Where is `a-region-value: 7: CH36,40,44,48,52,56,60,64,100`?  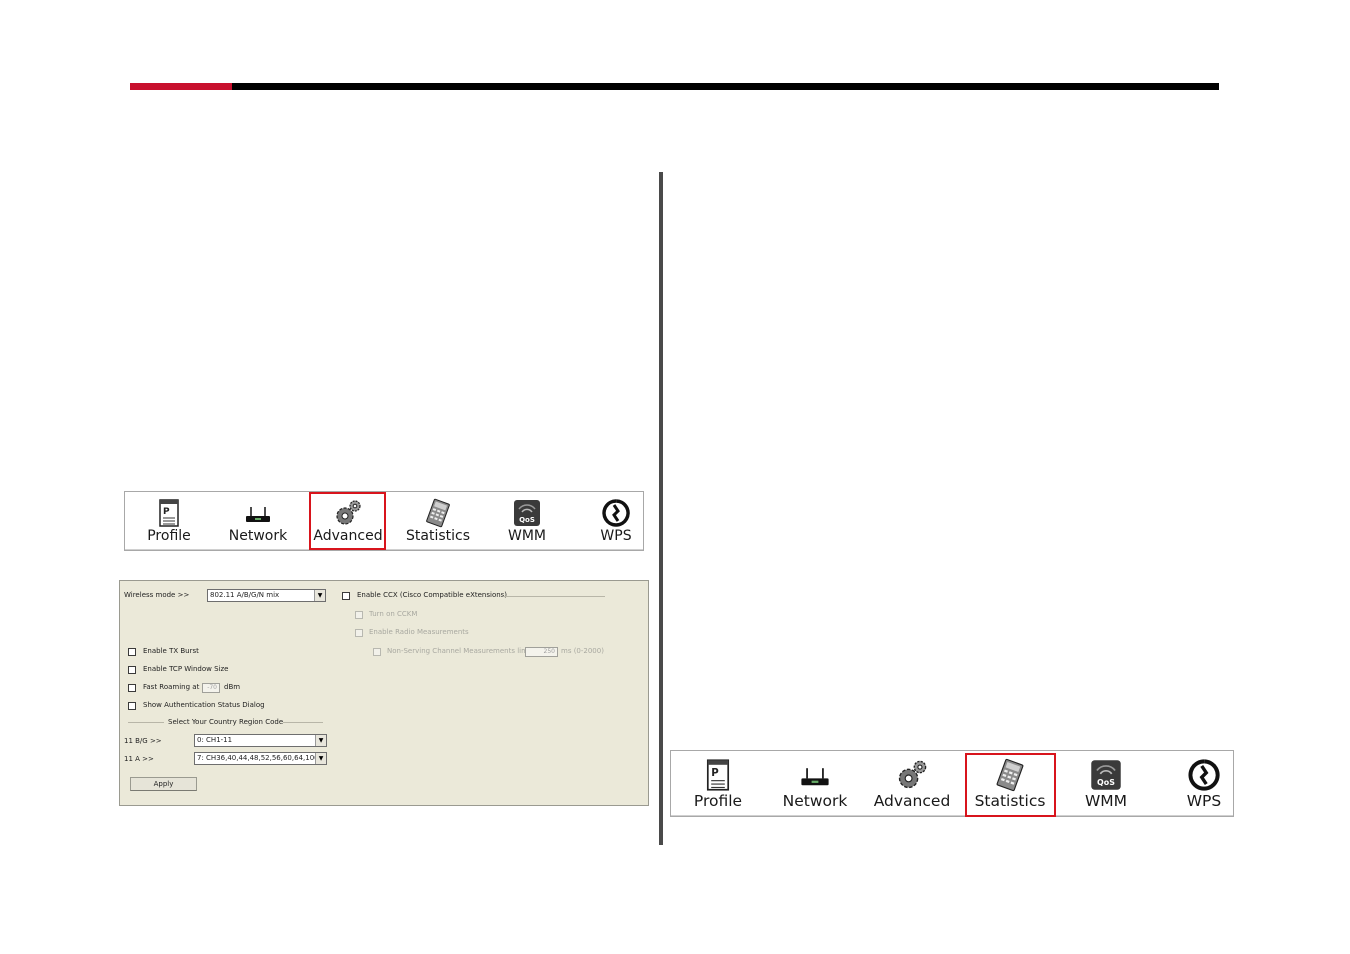 a-region-value: 7: CH36,40,44,48,52,56,60,64,100 is located at coordinates (258, 758).